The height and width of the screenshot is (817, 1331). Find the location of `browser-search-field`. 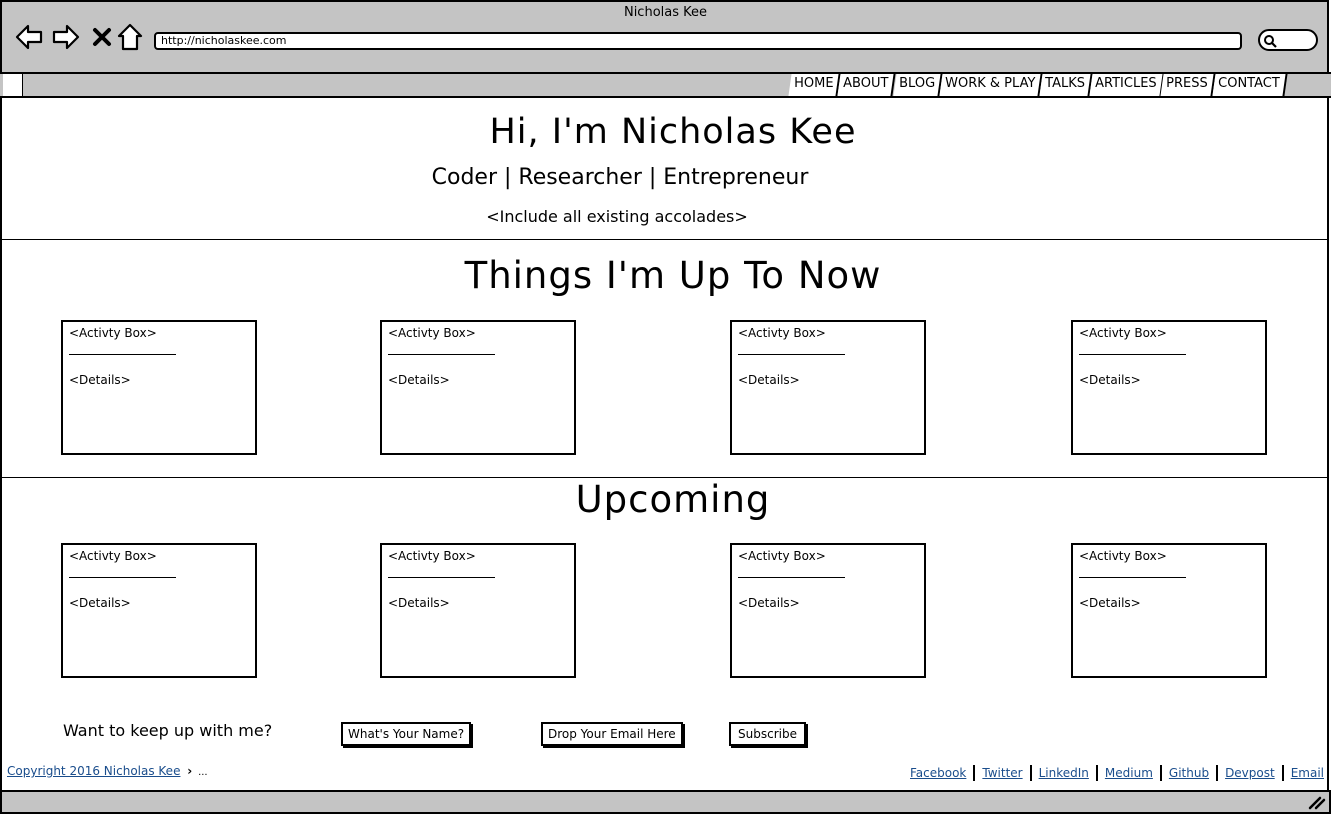

browser-search-field is located at coordinates (1288, 40).